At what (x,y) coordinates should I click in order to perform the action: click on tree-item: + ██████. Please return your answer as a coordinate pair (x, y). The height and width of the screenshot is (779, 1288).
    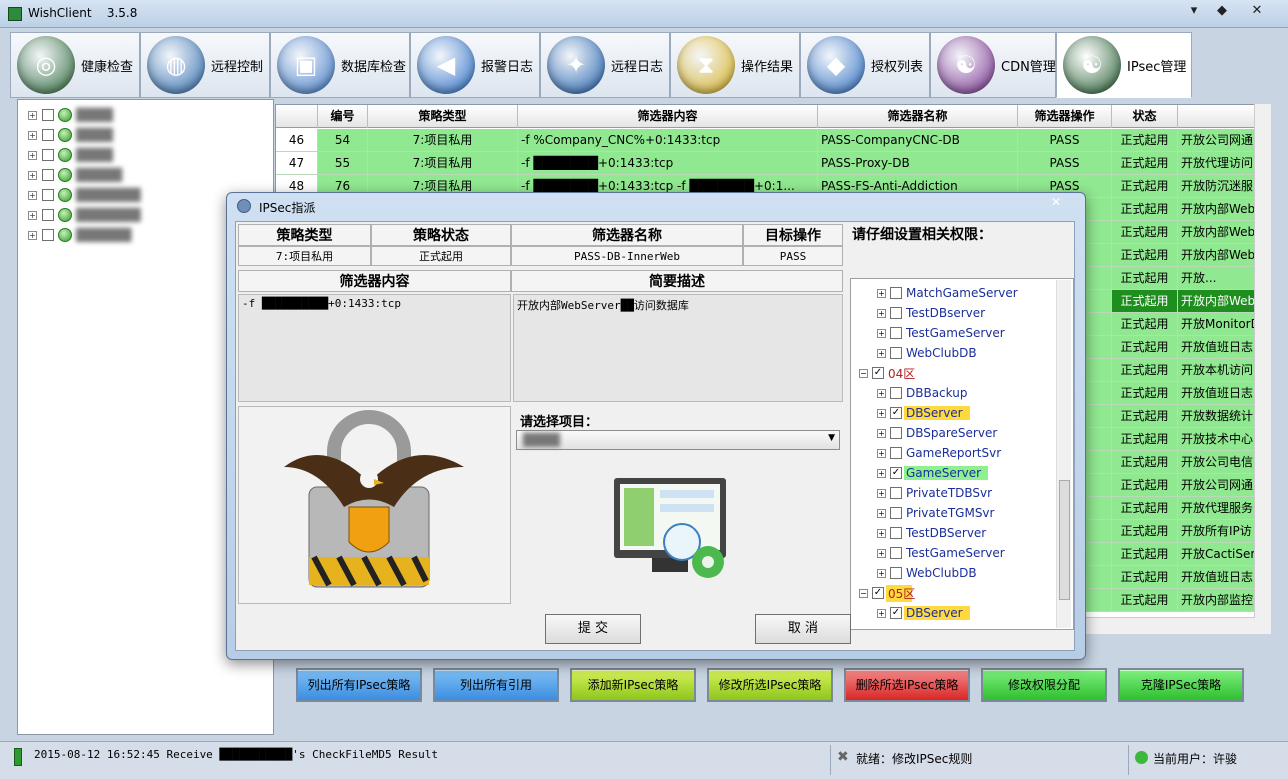
    Looking at the image, I should click on (79, 235).